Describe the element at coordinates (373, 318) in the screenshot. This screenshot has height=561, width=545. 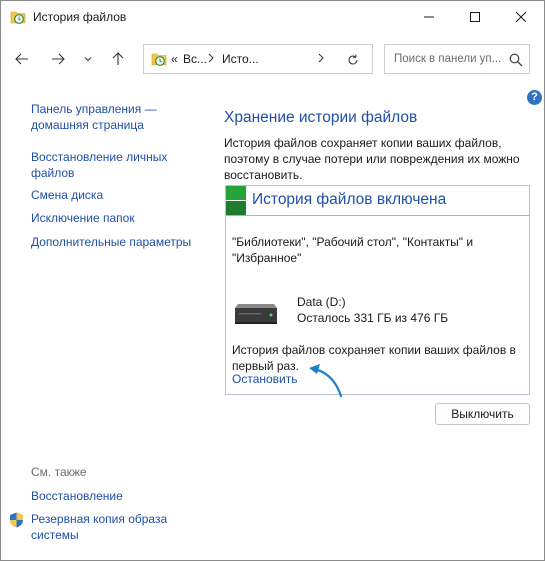
I see `drive-free-space: Осталось 331 ГБ из 476 ГБ` at that location.